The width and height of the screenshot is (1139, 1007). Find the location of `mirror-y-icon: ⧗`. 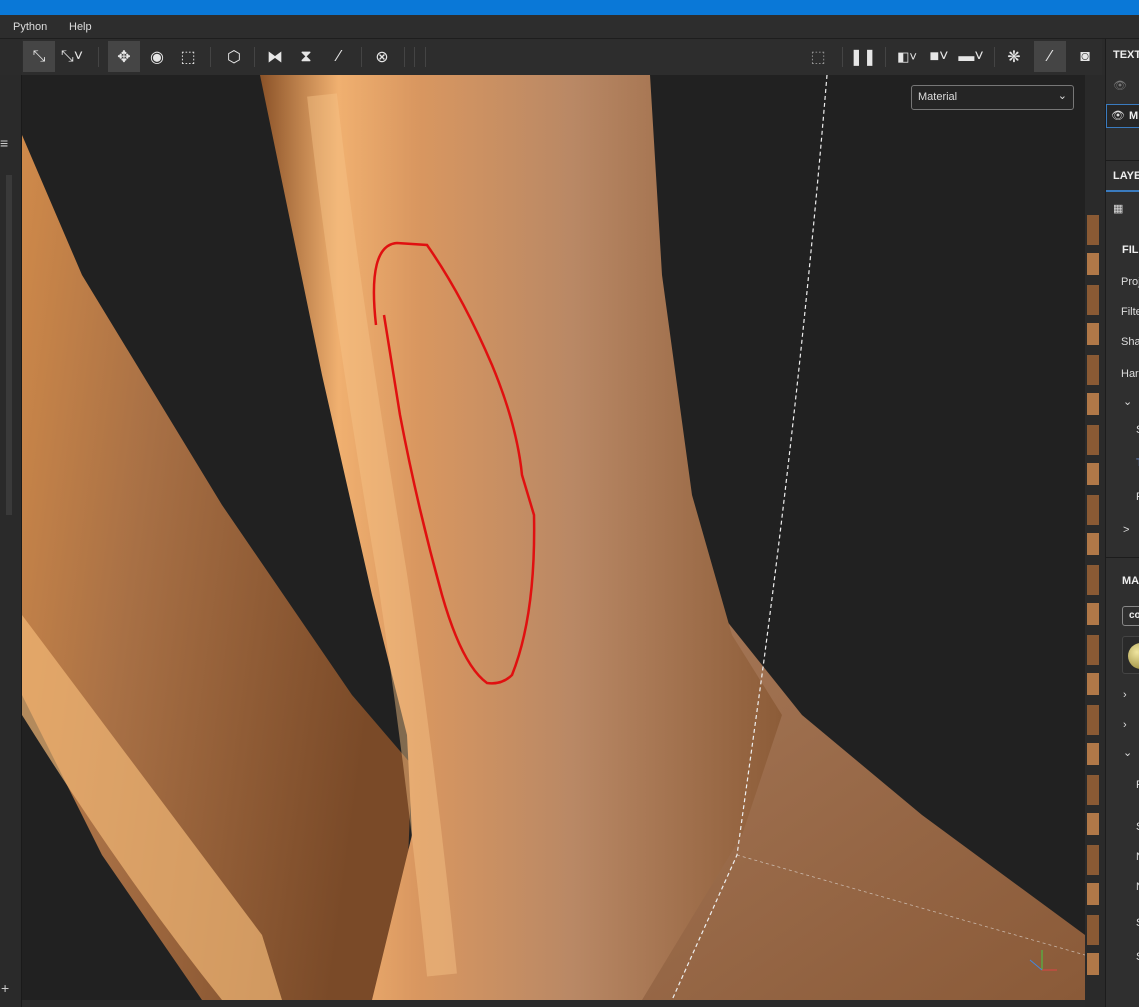

mirror-y-icon: ⧗ is located at coordinates (306, 56).